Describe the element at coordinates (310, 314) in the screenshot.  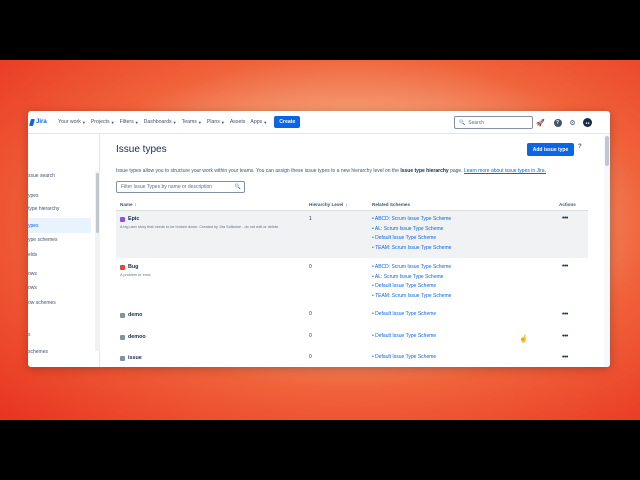
I see `hierarchy-level: 0` at that location.